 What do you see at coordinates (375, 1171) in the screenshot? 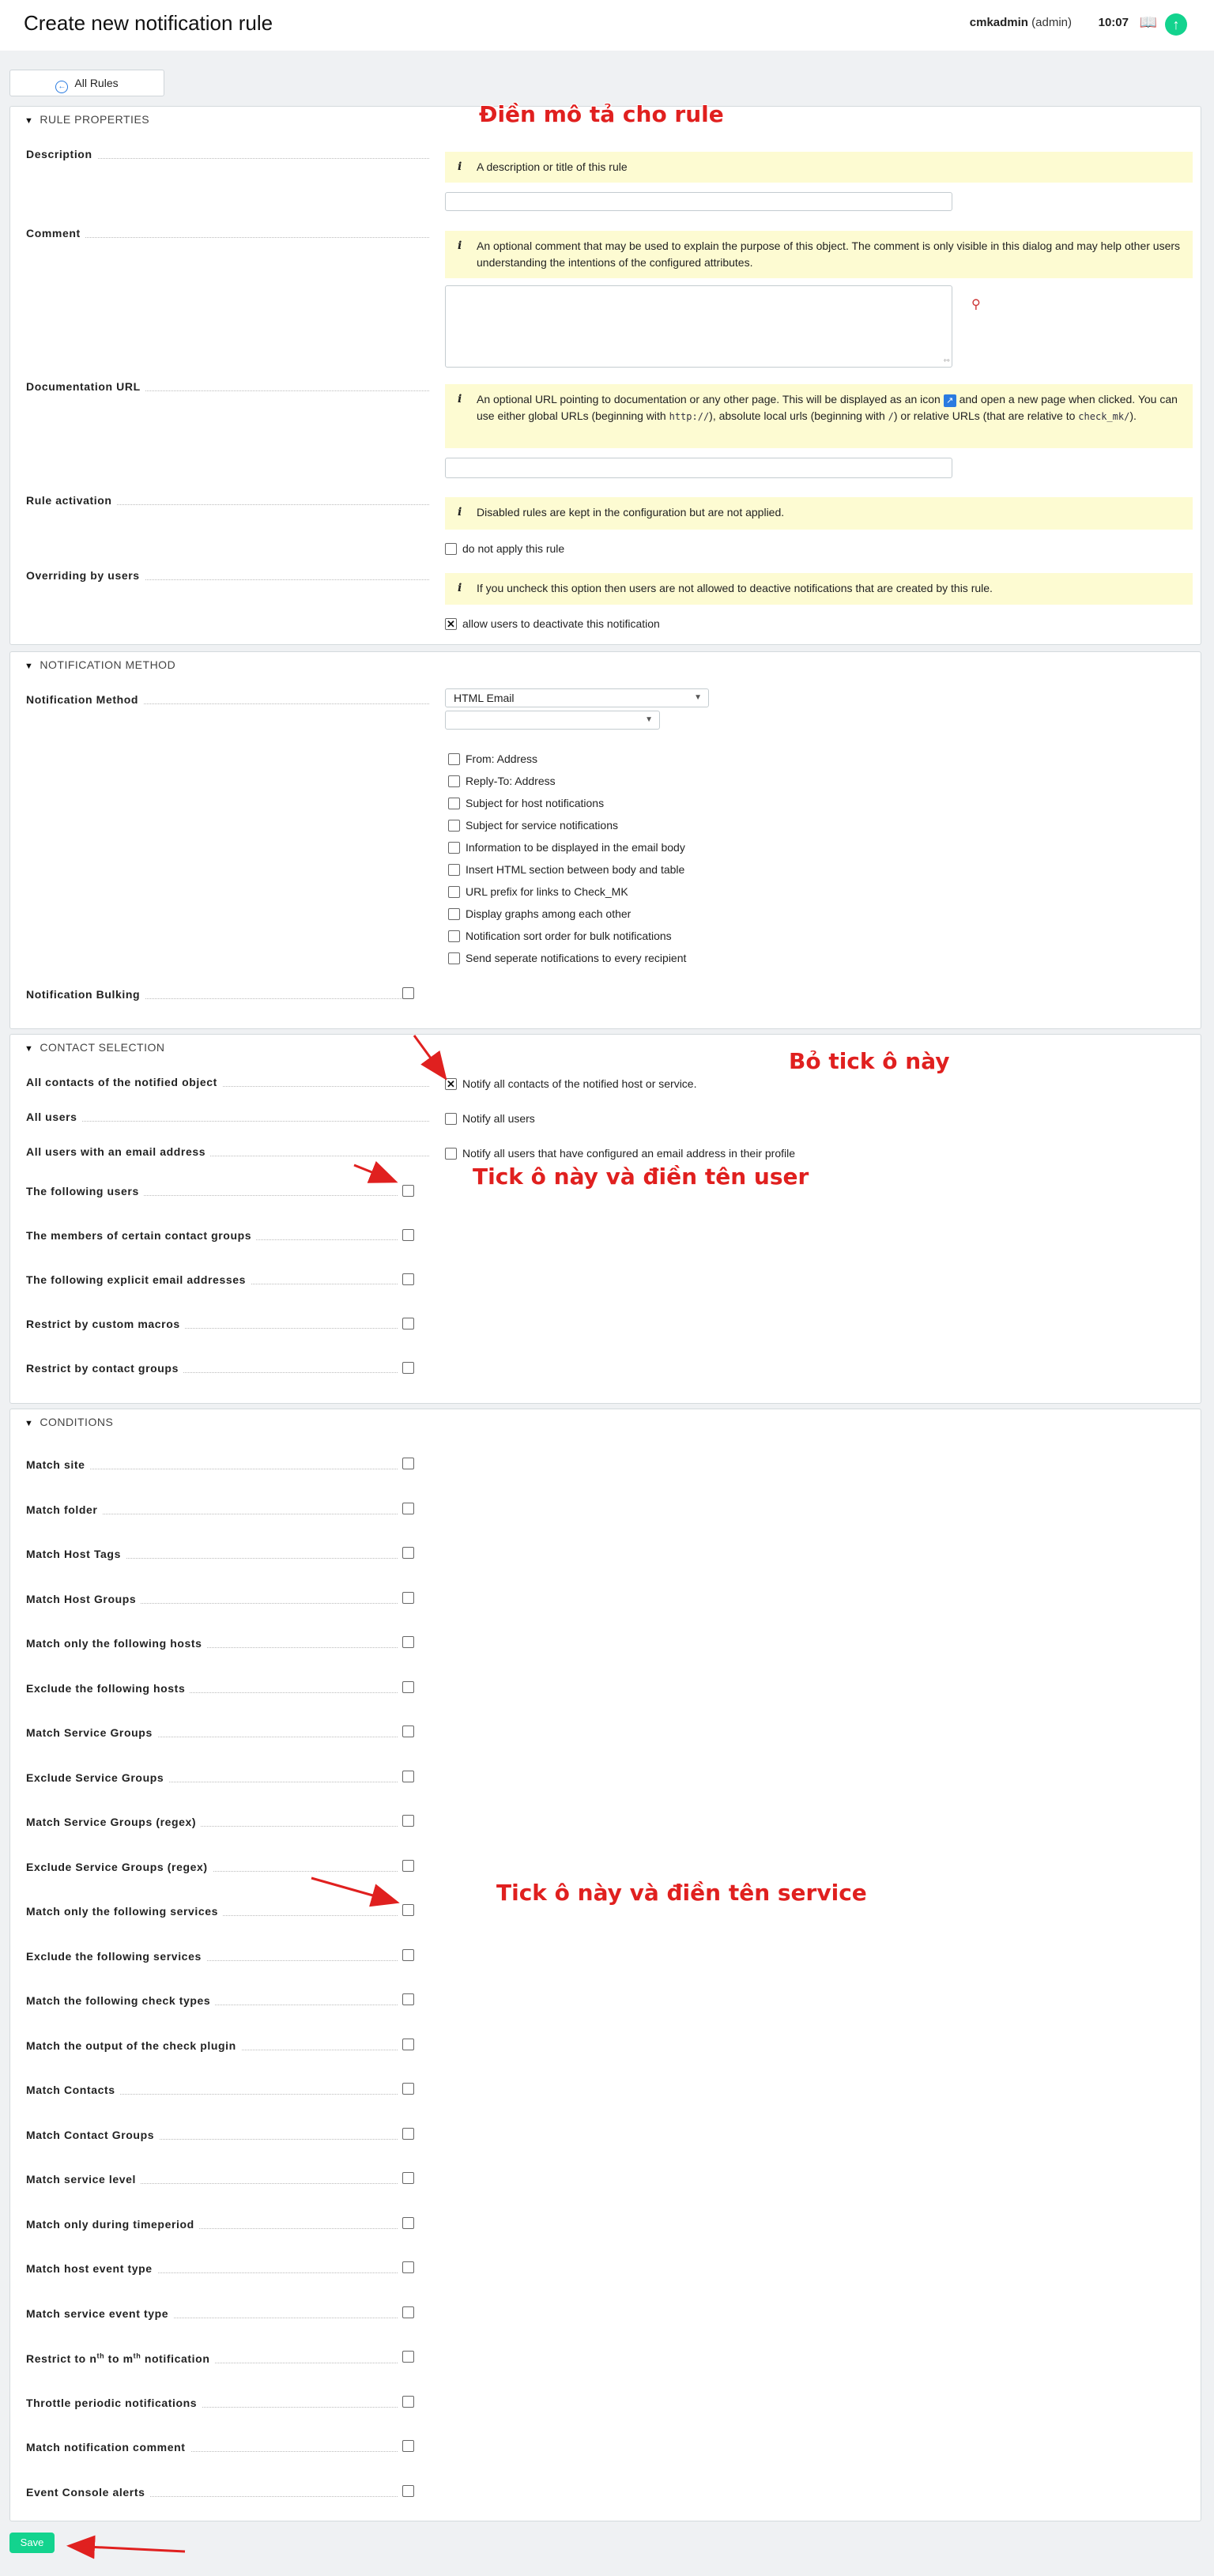
I see `arrow-to-following-users` at bounding box center [375, 1171].